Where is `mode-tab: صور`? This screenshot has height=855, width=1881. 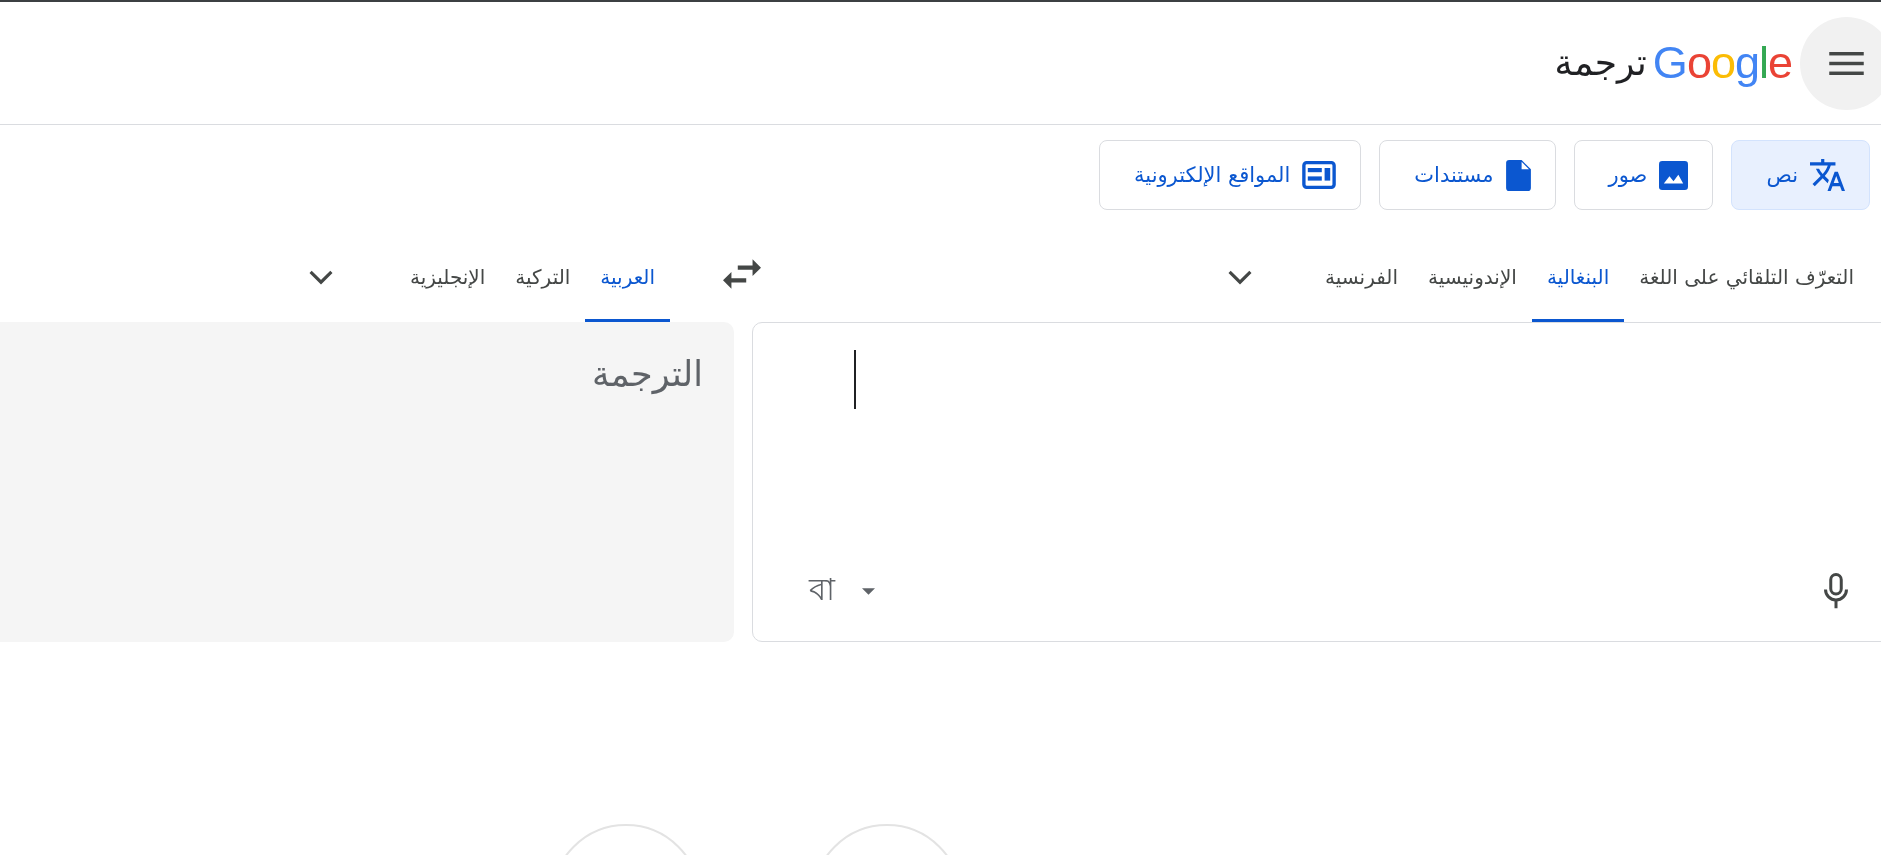 mode-tab: صور is located at coordinates (1643, 175).